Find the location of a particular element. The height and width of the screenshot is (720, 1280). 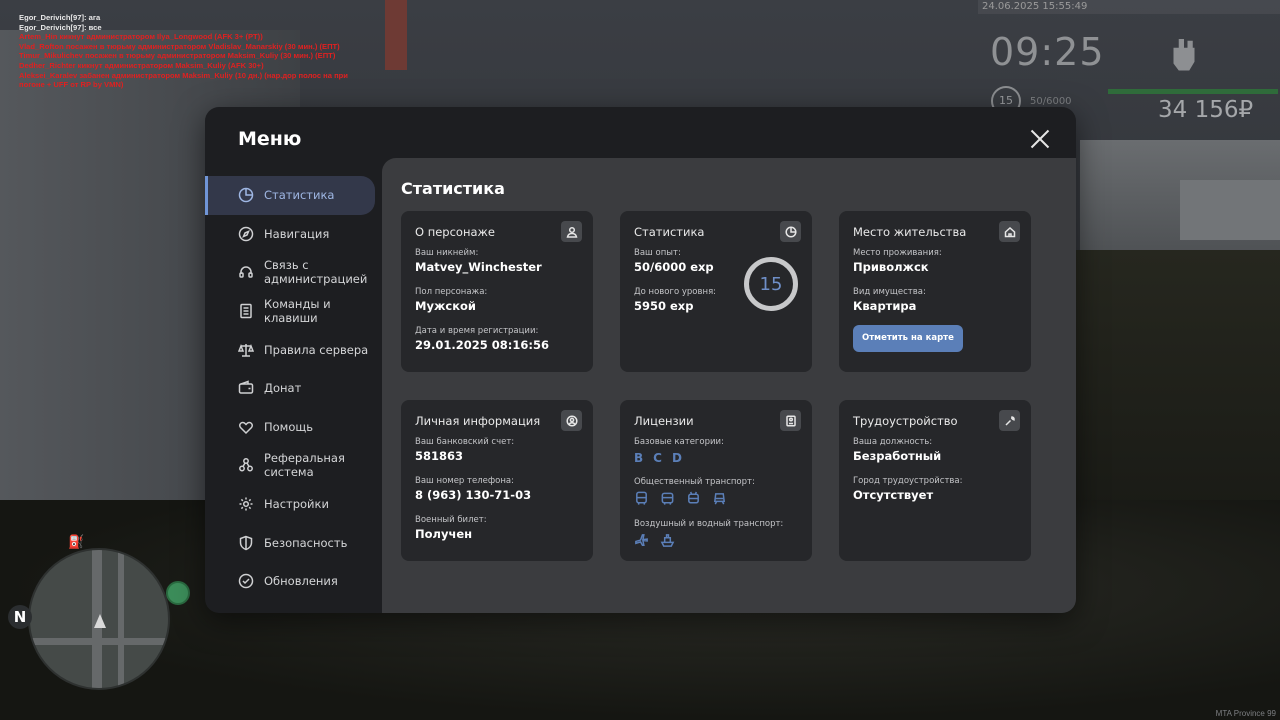

sidebar-item-rules: Правила сервера is located at coordinates (293, 349).